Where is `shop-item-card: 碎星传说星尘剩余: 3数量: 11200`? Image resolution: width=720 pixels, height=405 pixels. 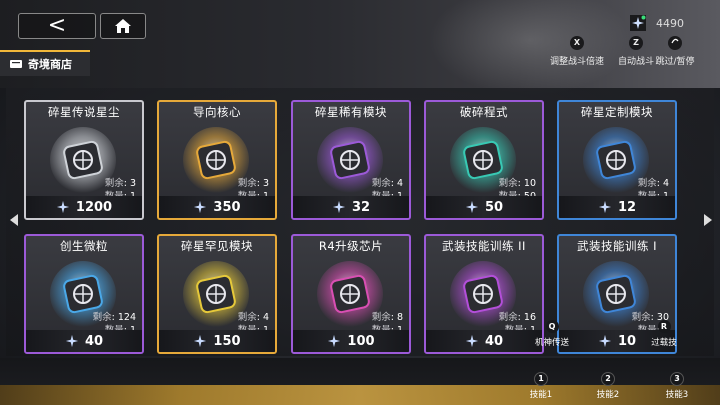 shop-item-card: 碎星传说星尘剩余: 3数量: 11200 is located at coordinates (84, 160).